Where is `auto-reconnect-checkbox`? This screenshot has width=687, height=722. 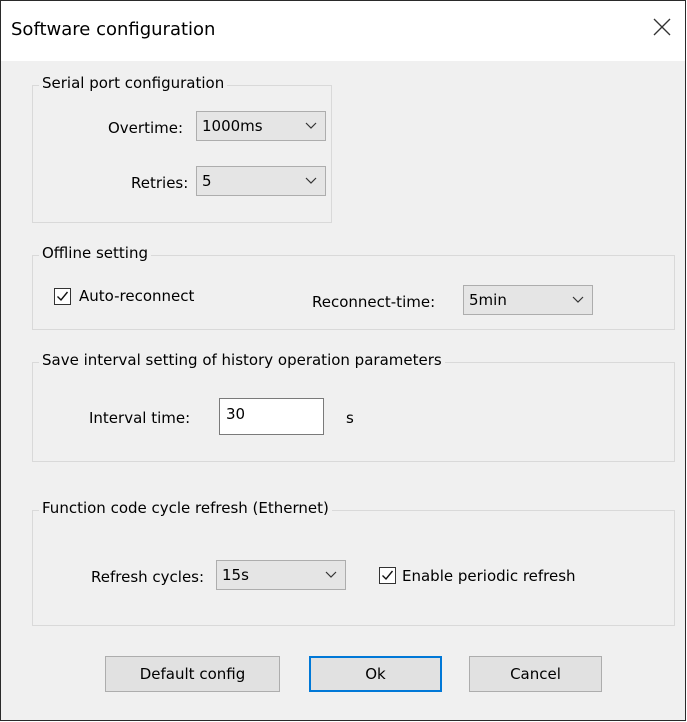
auto-reconnect-checkbox is located at coordinates (62, 296).